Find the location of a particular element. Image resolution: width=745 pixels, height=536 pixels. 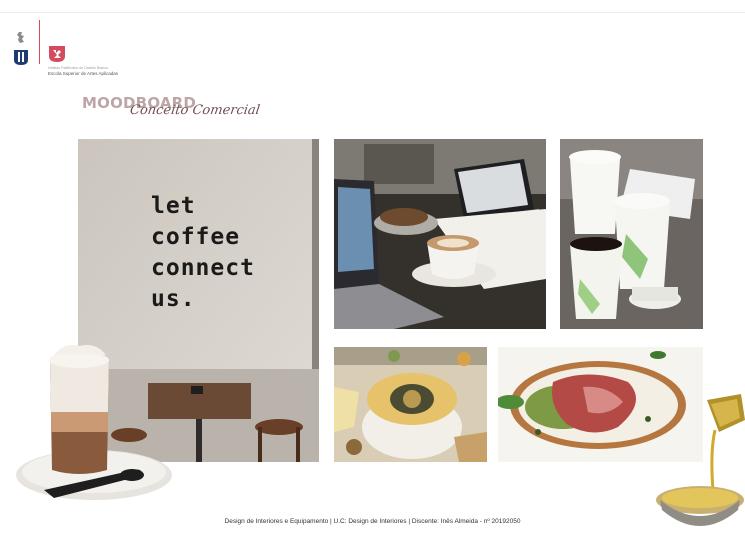

wall-line-4: us. is located at coordinates (173, 299).